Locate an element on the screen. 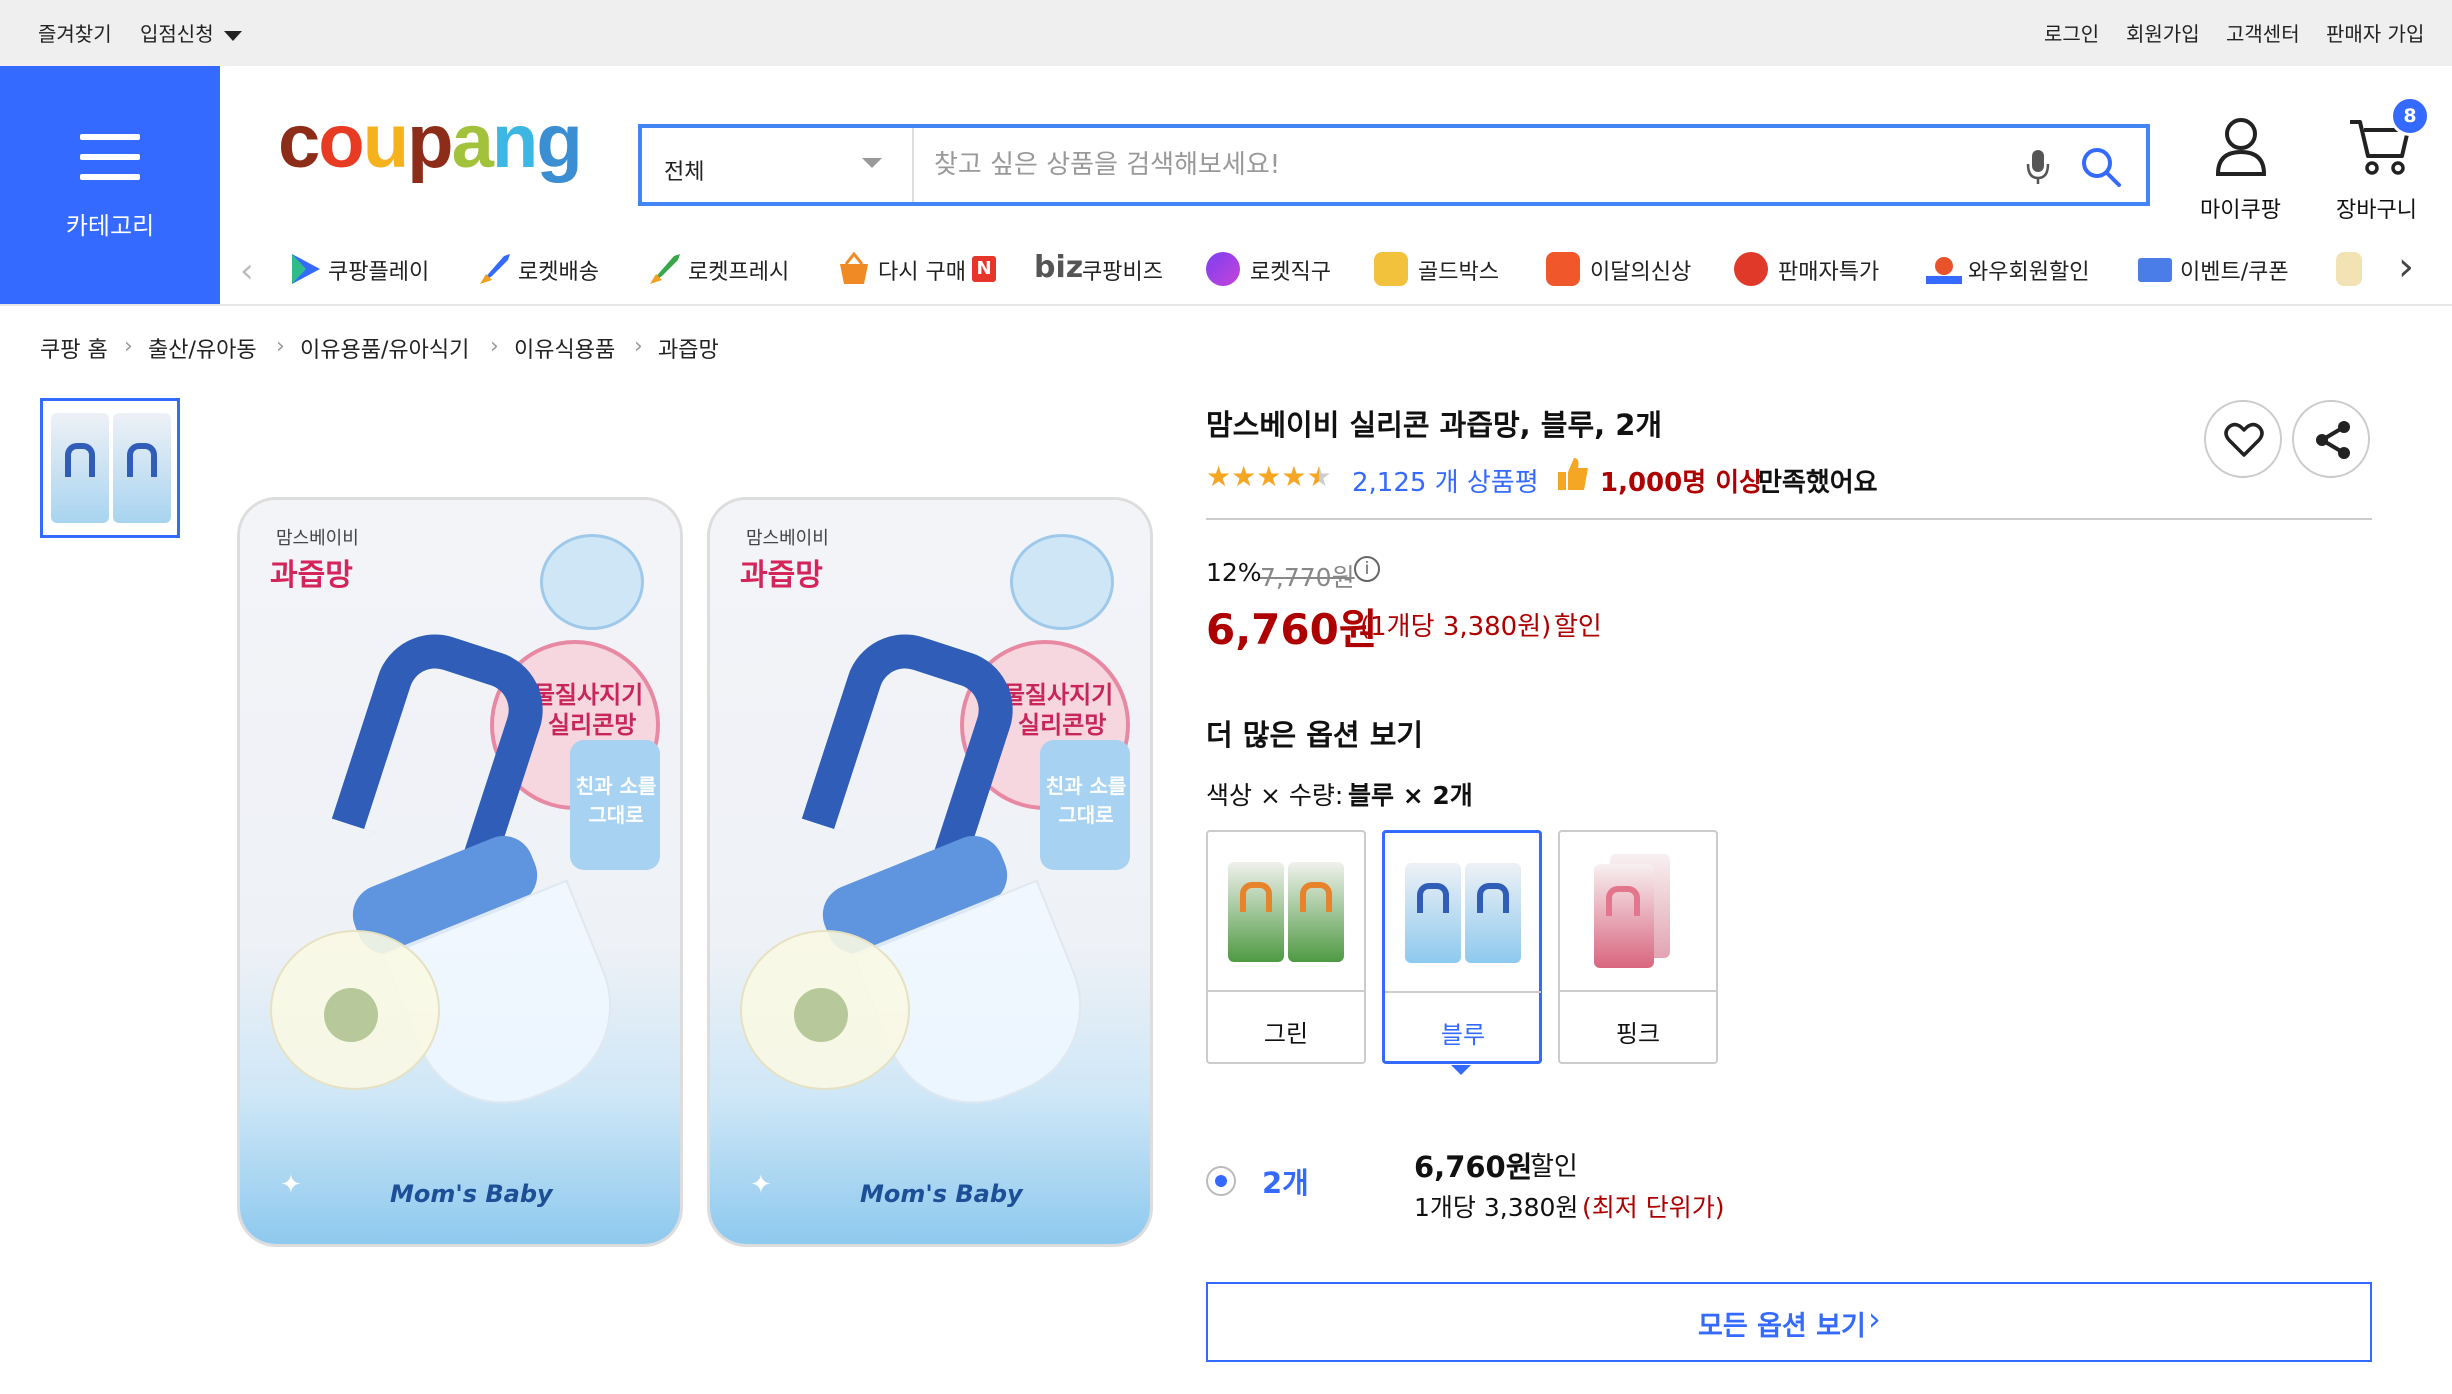 The image size is (2452, 1394). breadcrumb-item: 과즙망 is located at coordinates (688, 348).